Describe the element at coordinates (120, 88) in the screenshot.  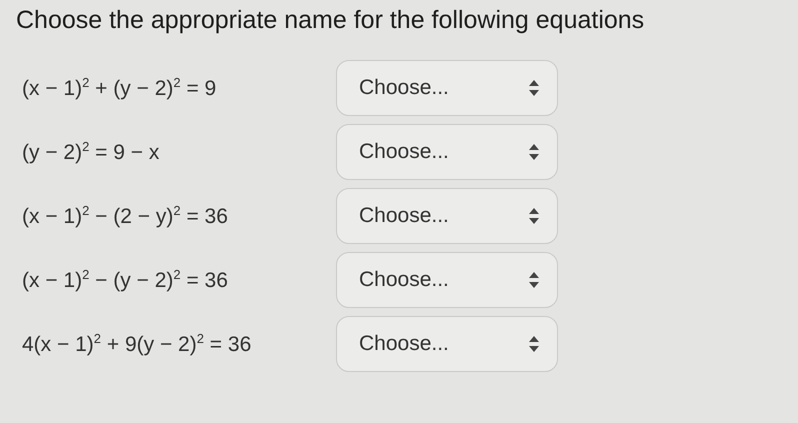
I see `equation-text: (x − 1)$^{2}$ + (y − 2)$^{2}$ = 9` at that location.